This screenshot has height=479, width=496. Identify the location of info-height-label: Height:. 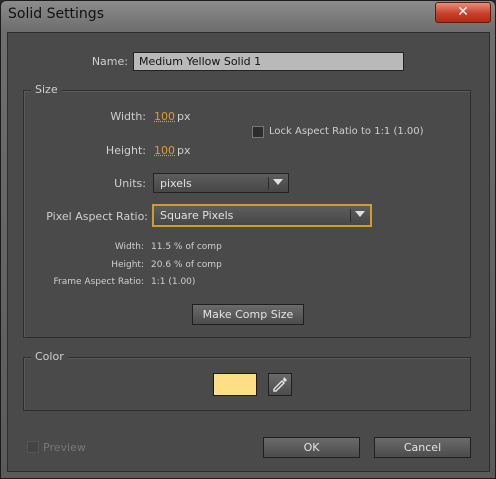
(127, 265).